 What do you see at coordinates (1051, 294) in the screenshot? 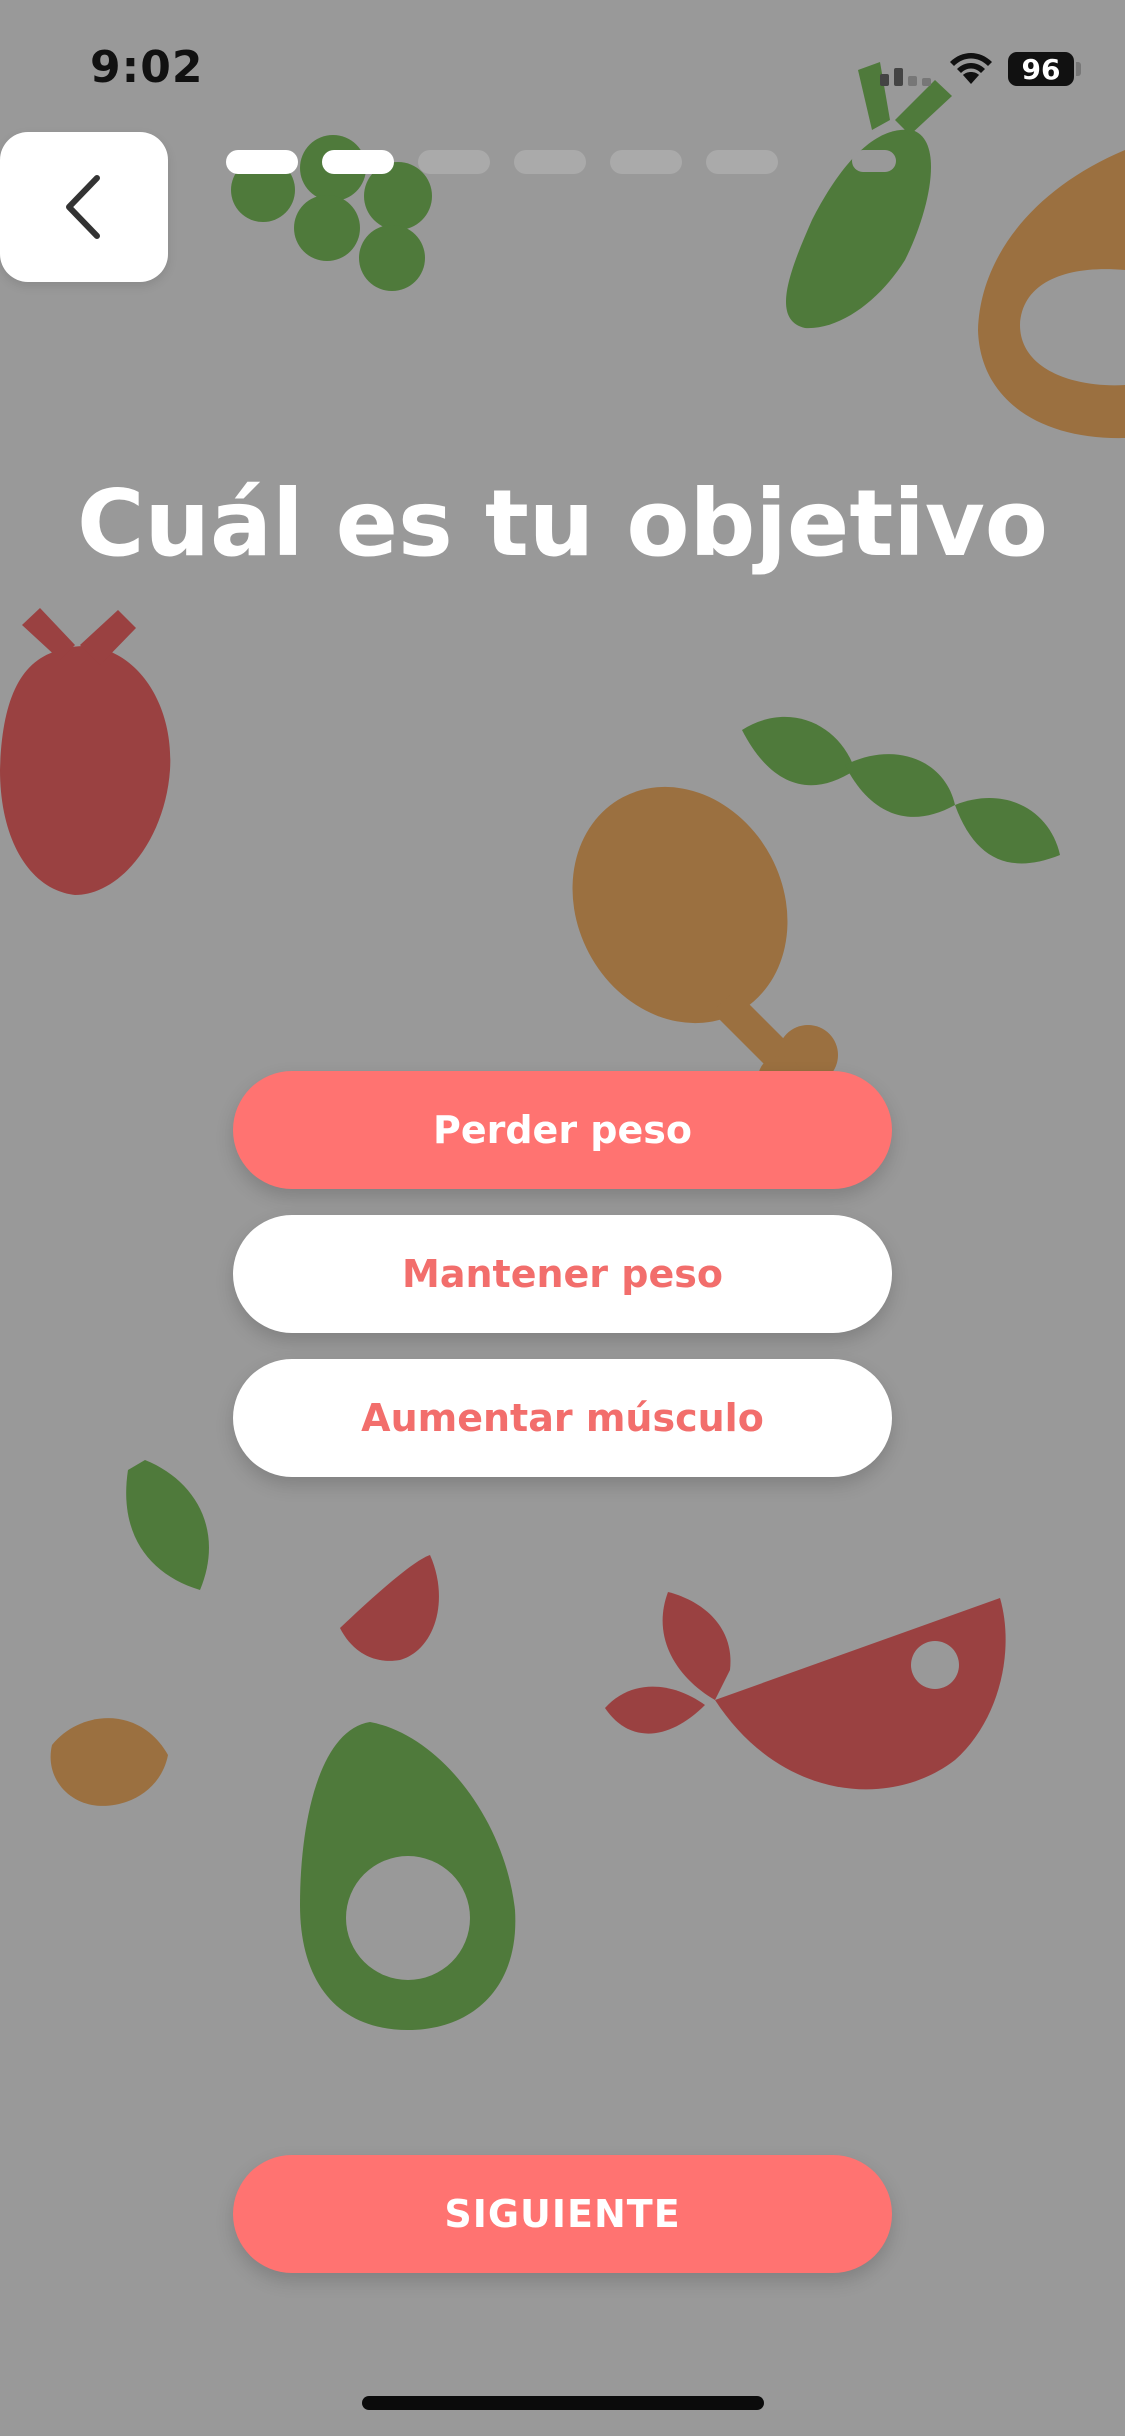
I see `ring-icon` at bounding box center [1051, 294].